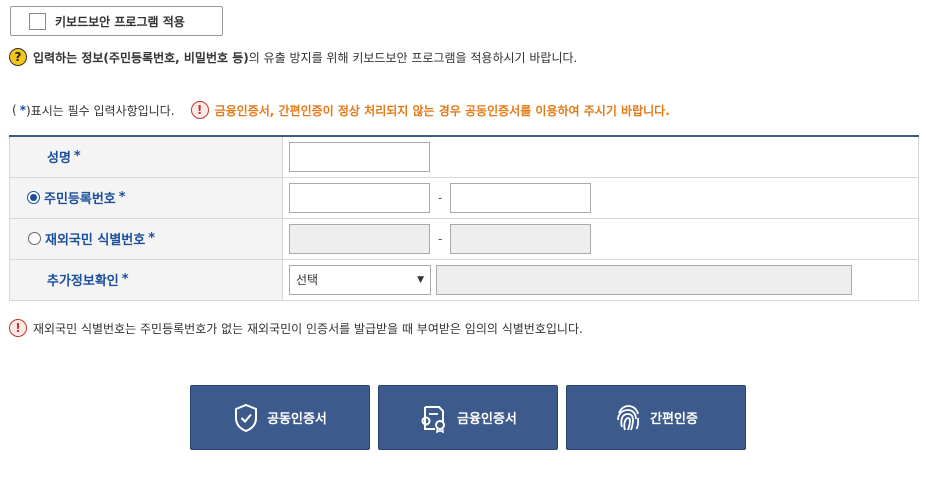  Describe the element at coordinates (141, 57) in the screenshot. I see `help-bold-text: 입력하는 정보(주민등록번호, 비밀번호 등)` at that location.